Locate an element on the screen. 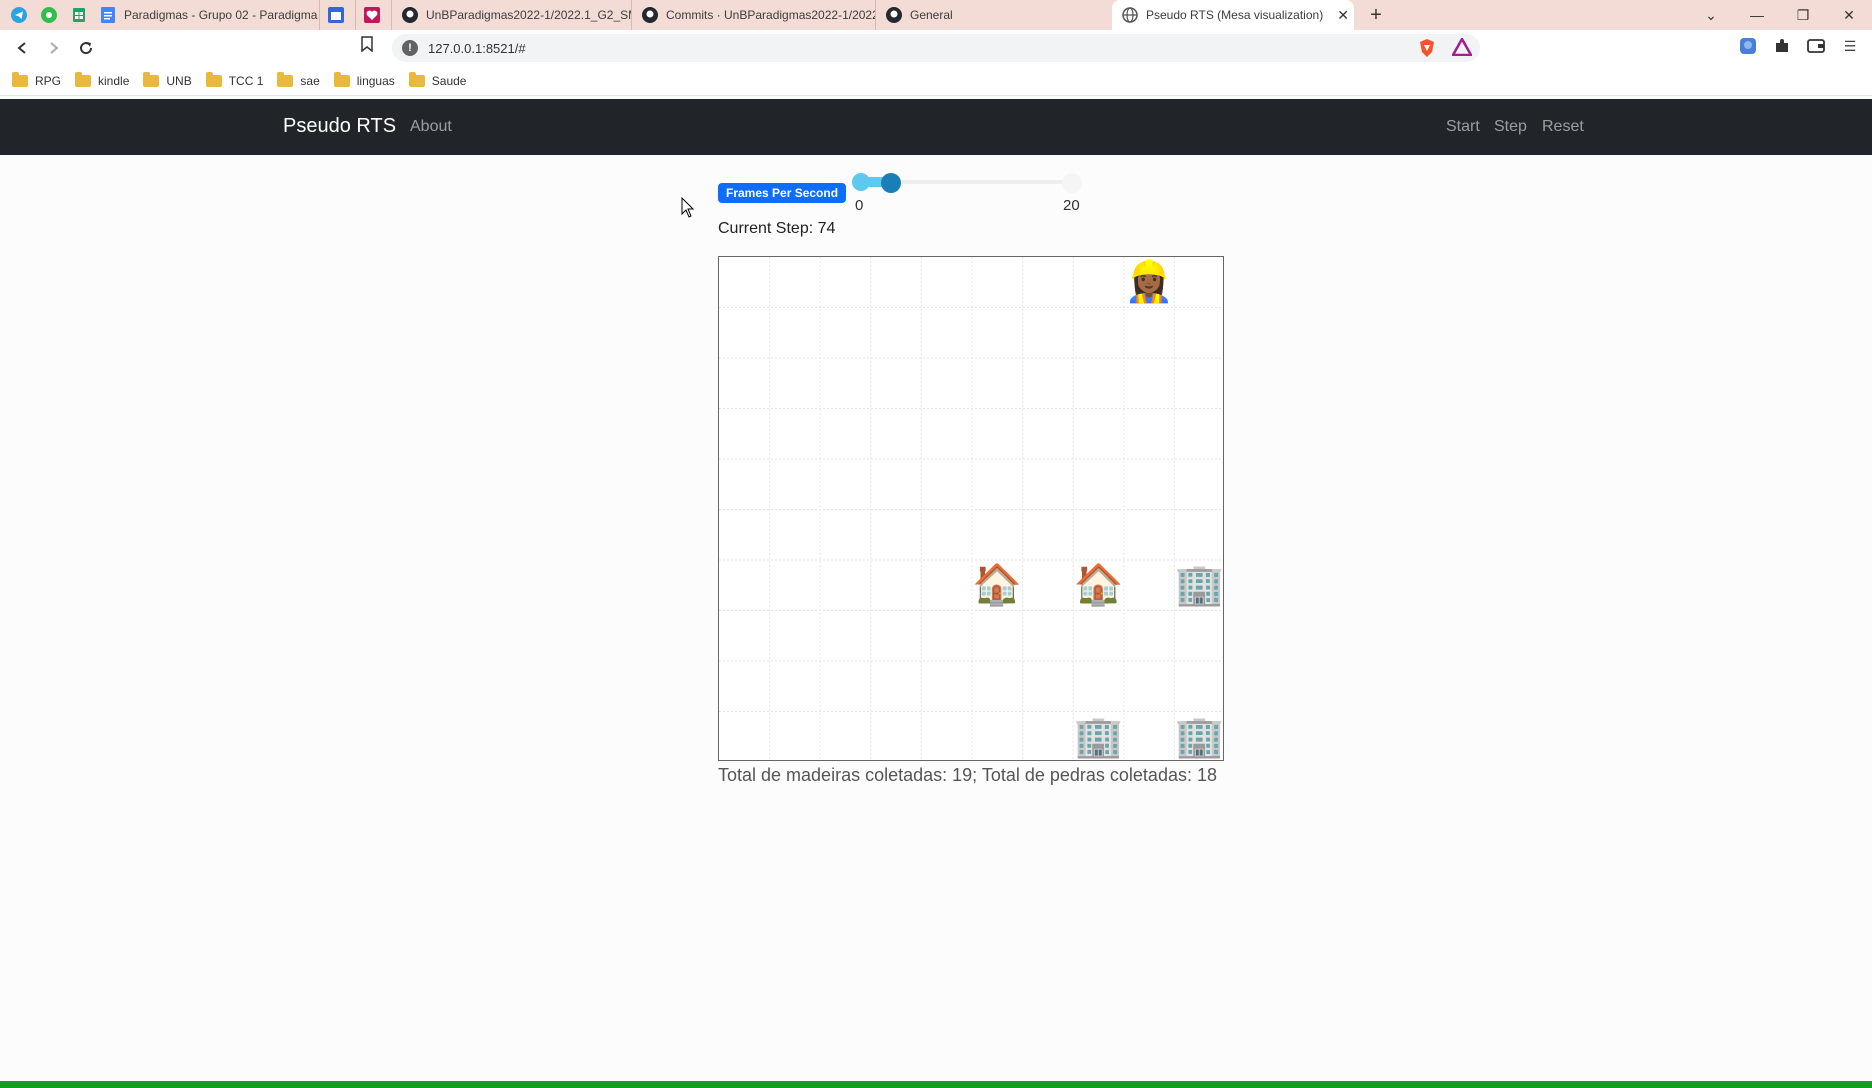 The width and height of the screenshot is (1872, 1088). globe-icon is located at coordinates (1130, 15).